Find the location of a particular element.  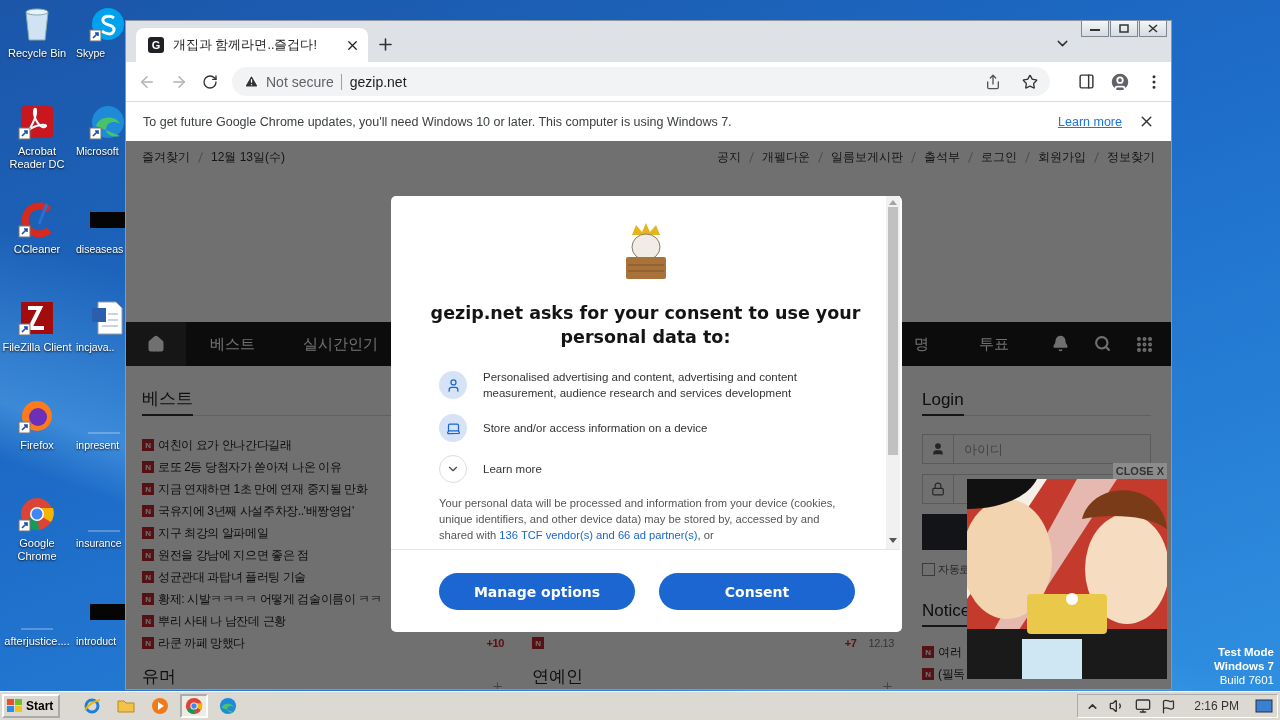

desktop-icon: incjava.. is located at coordinates (101, 347).